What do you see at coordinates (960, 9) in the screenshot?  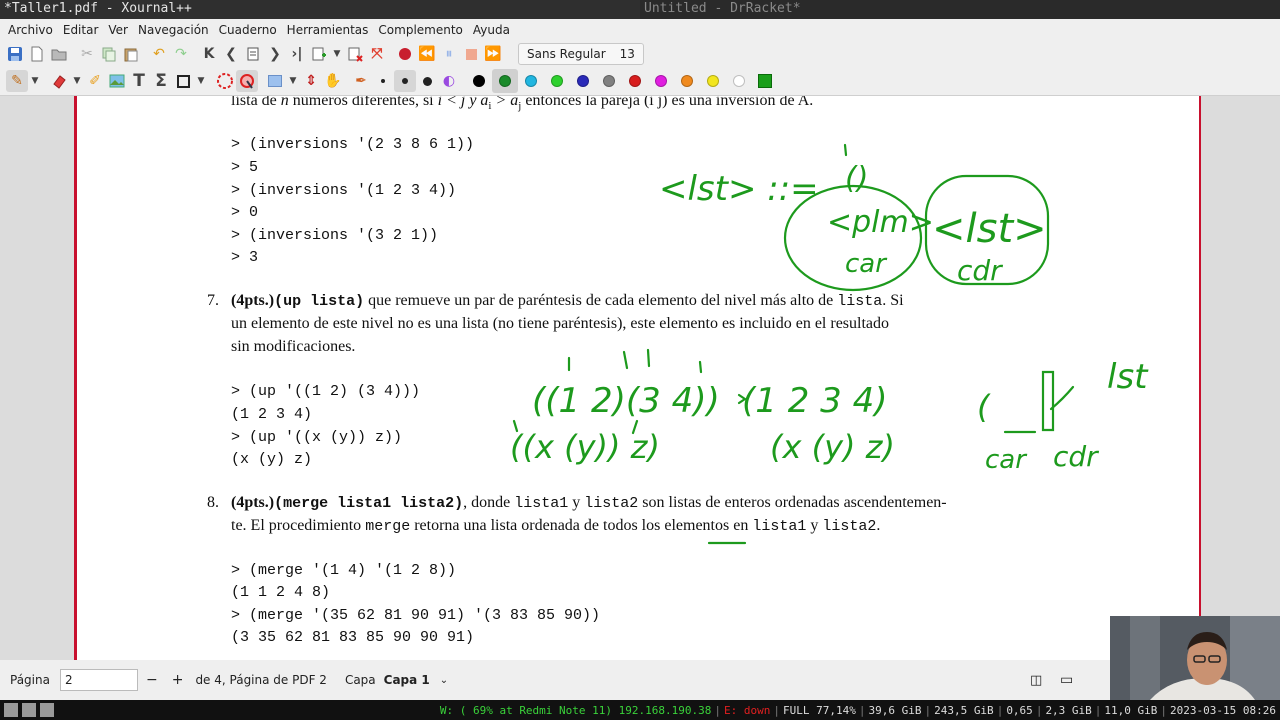 I see `window-title-drracket: Untitled - DrRacket*` at bounding box center [960, 9].